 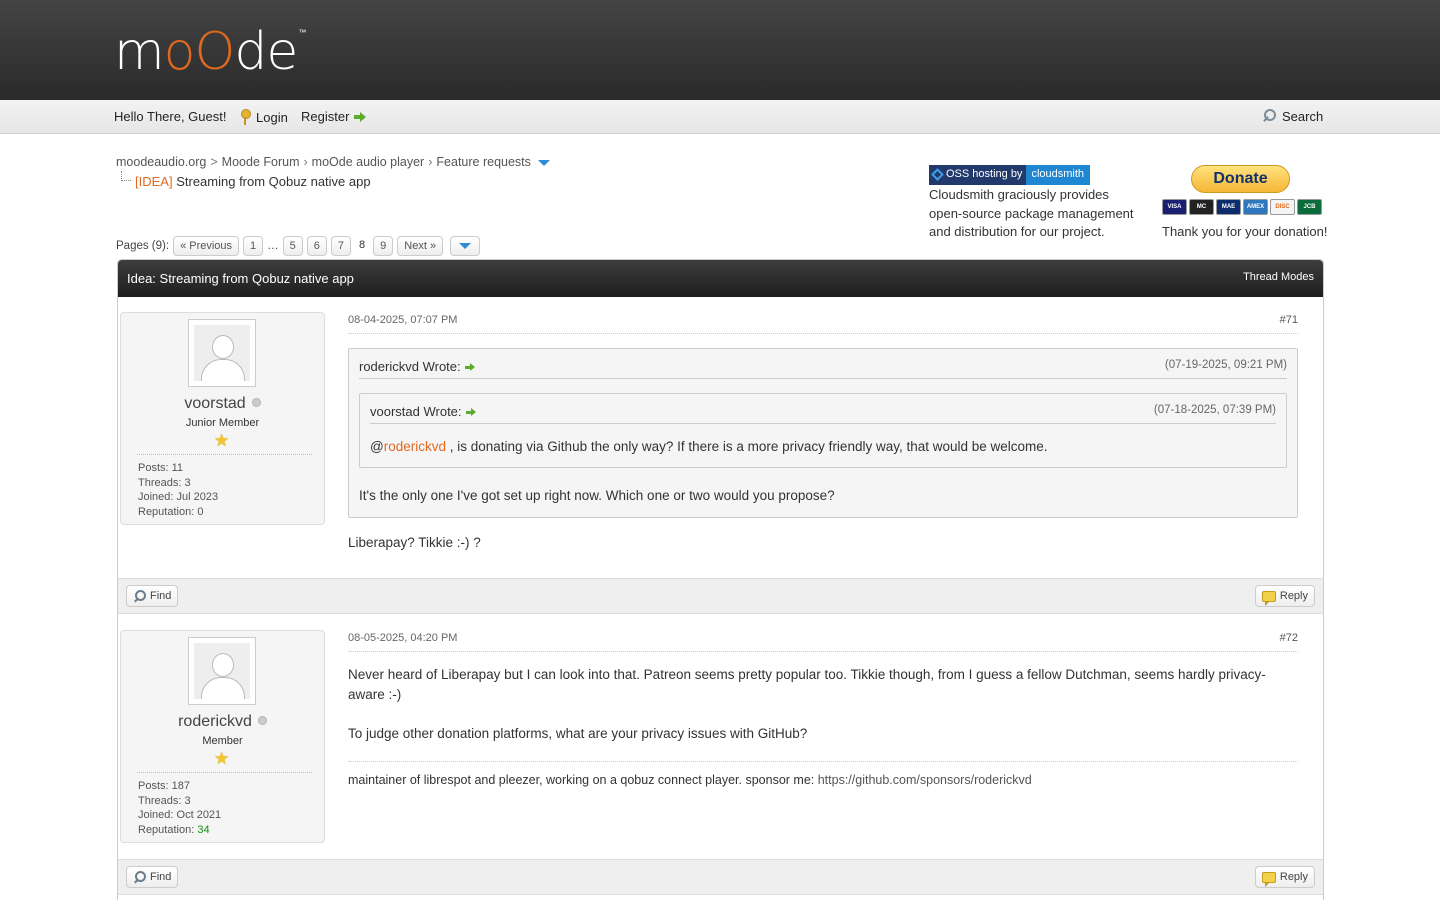 I want to click on breadcrumb-forum: Moode Forum, so click(x=261, y=162).